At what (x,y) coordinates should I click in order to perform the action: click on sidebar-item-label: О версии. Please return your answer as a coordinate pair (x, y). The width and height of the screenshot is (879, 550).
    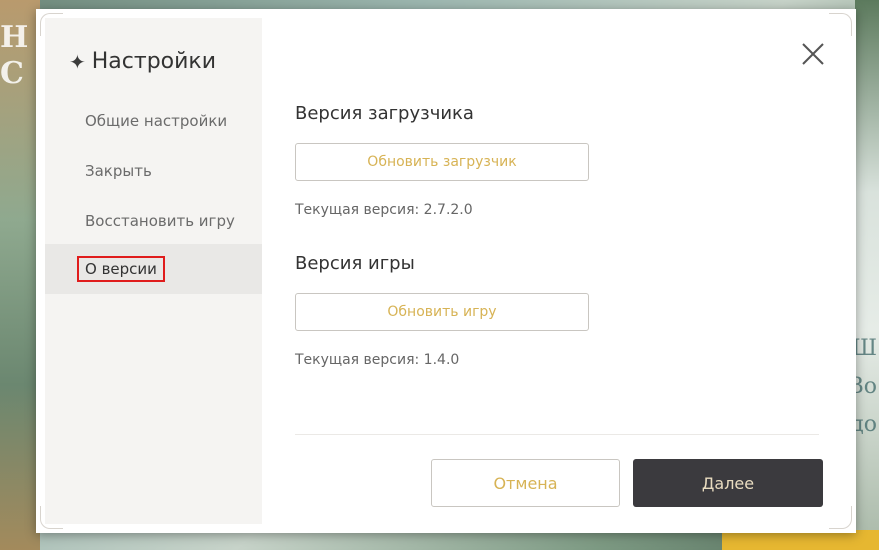
    Looking at the image, I should click on (121, 269).